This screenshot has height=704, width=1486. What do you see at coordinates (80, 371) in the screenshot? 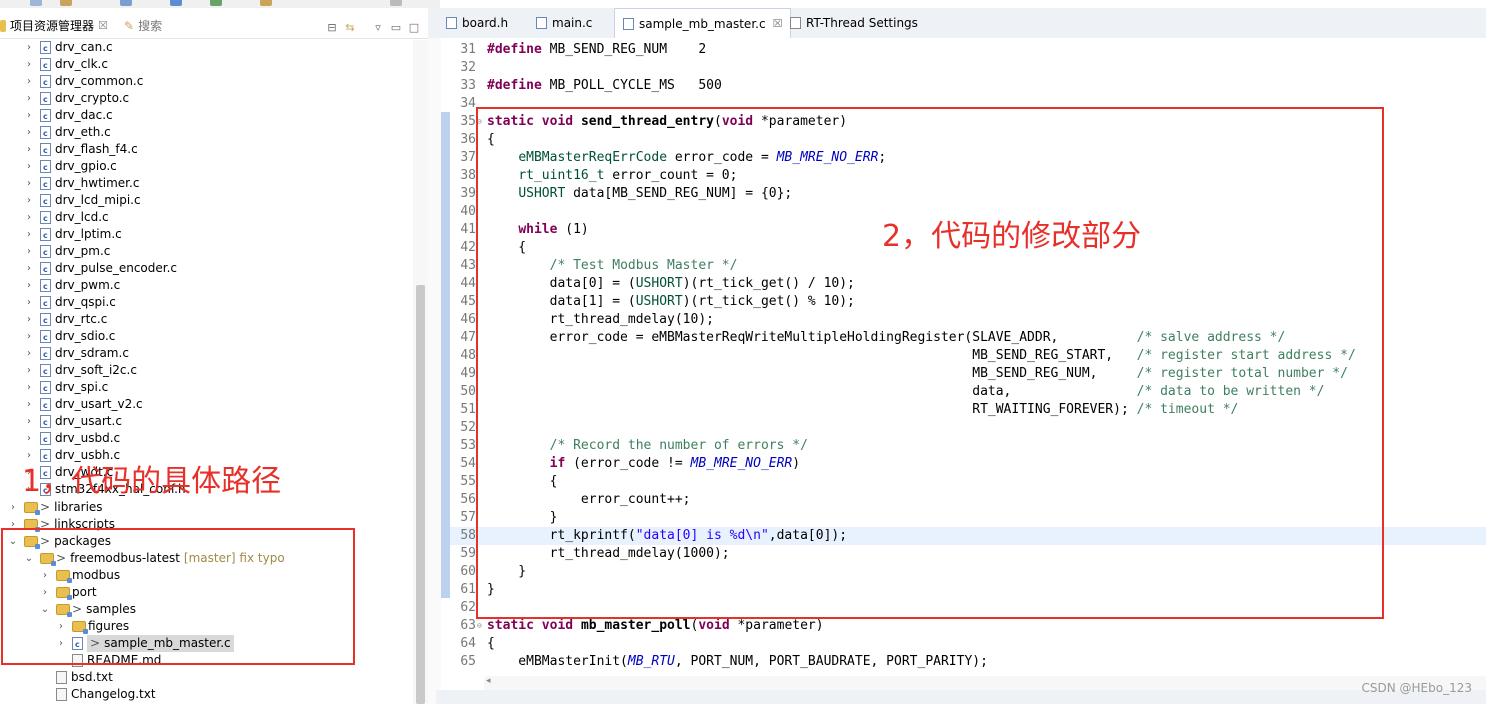
I see `tree-item-file: › drv_soft_i2c.c` at bounding box center [80, 371].